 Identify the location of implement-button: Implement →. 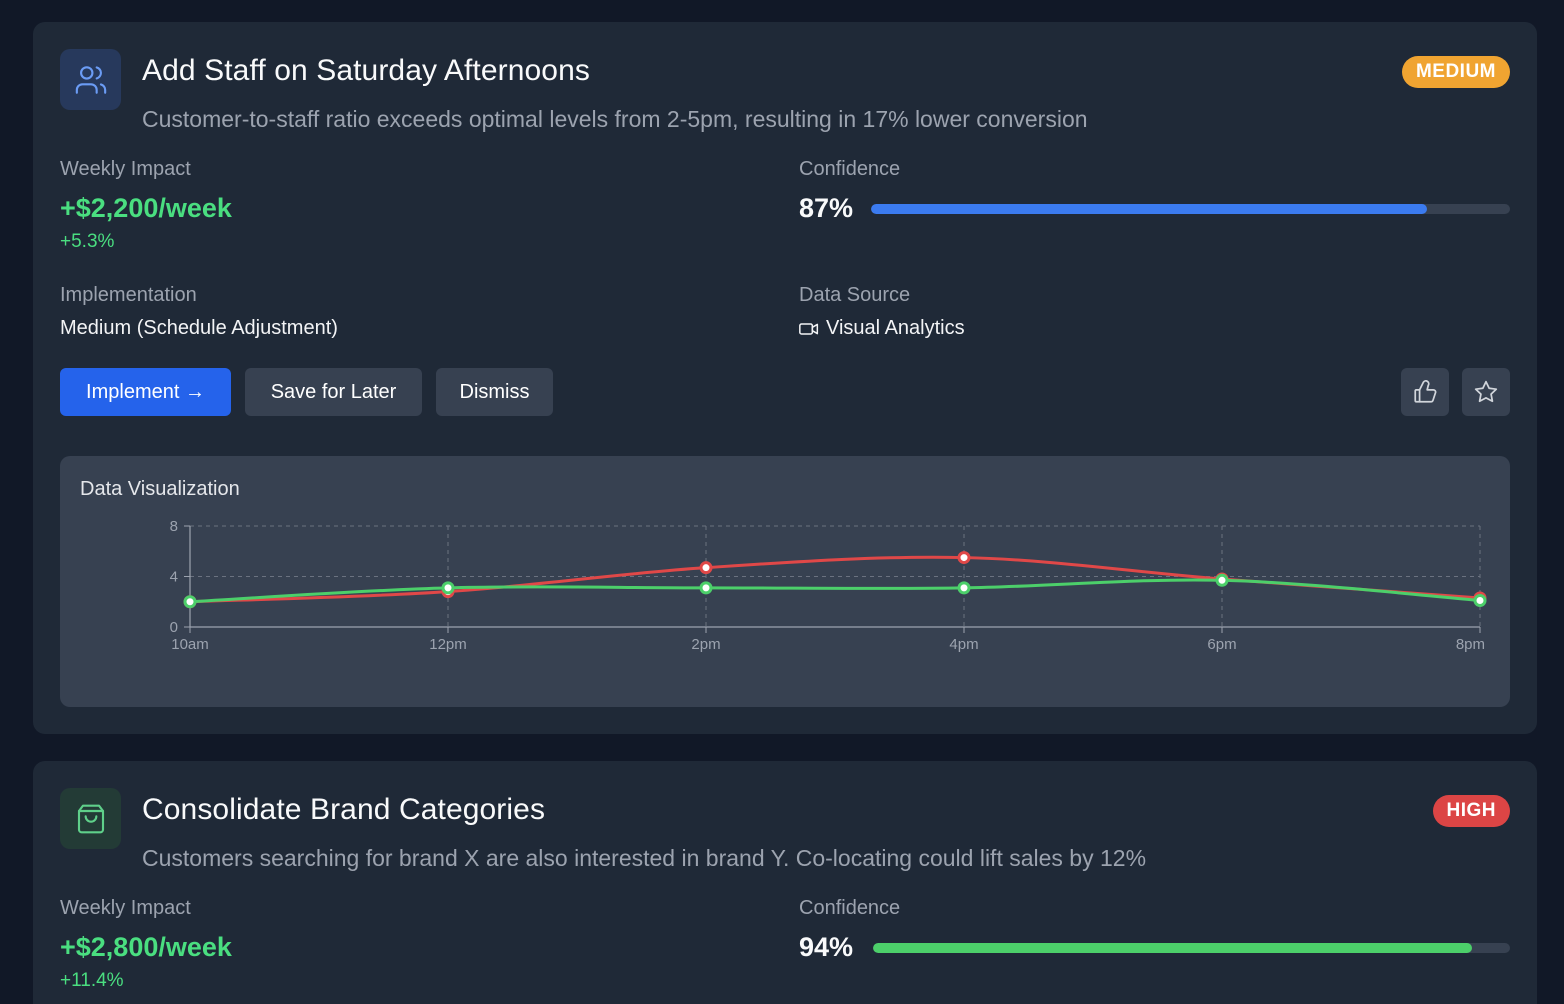
(145, 392).